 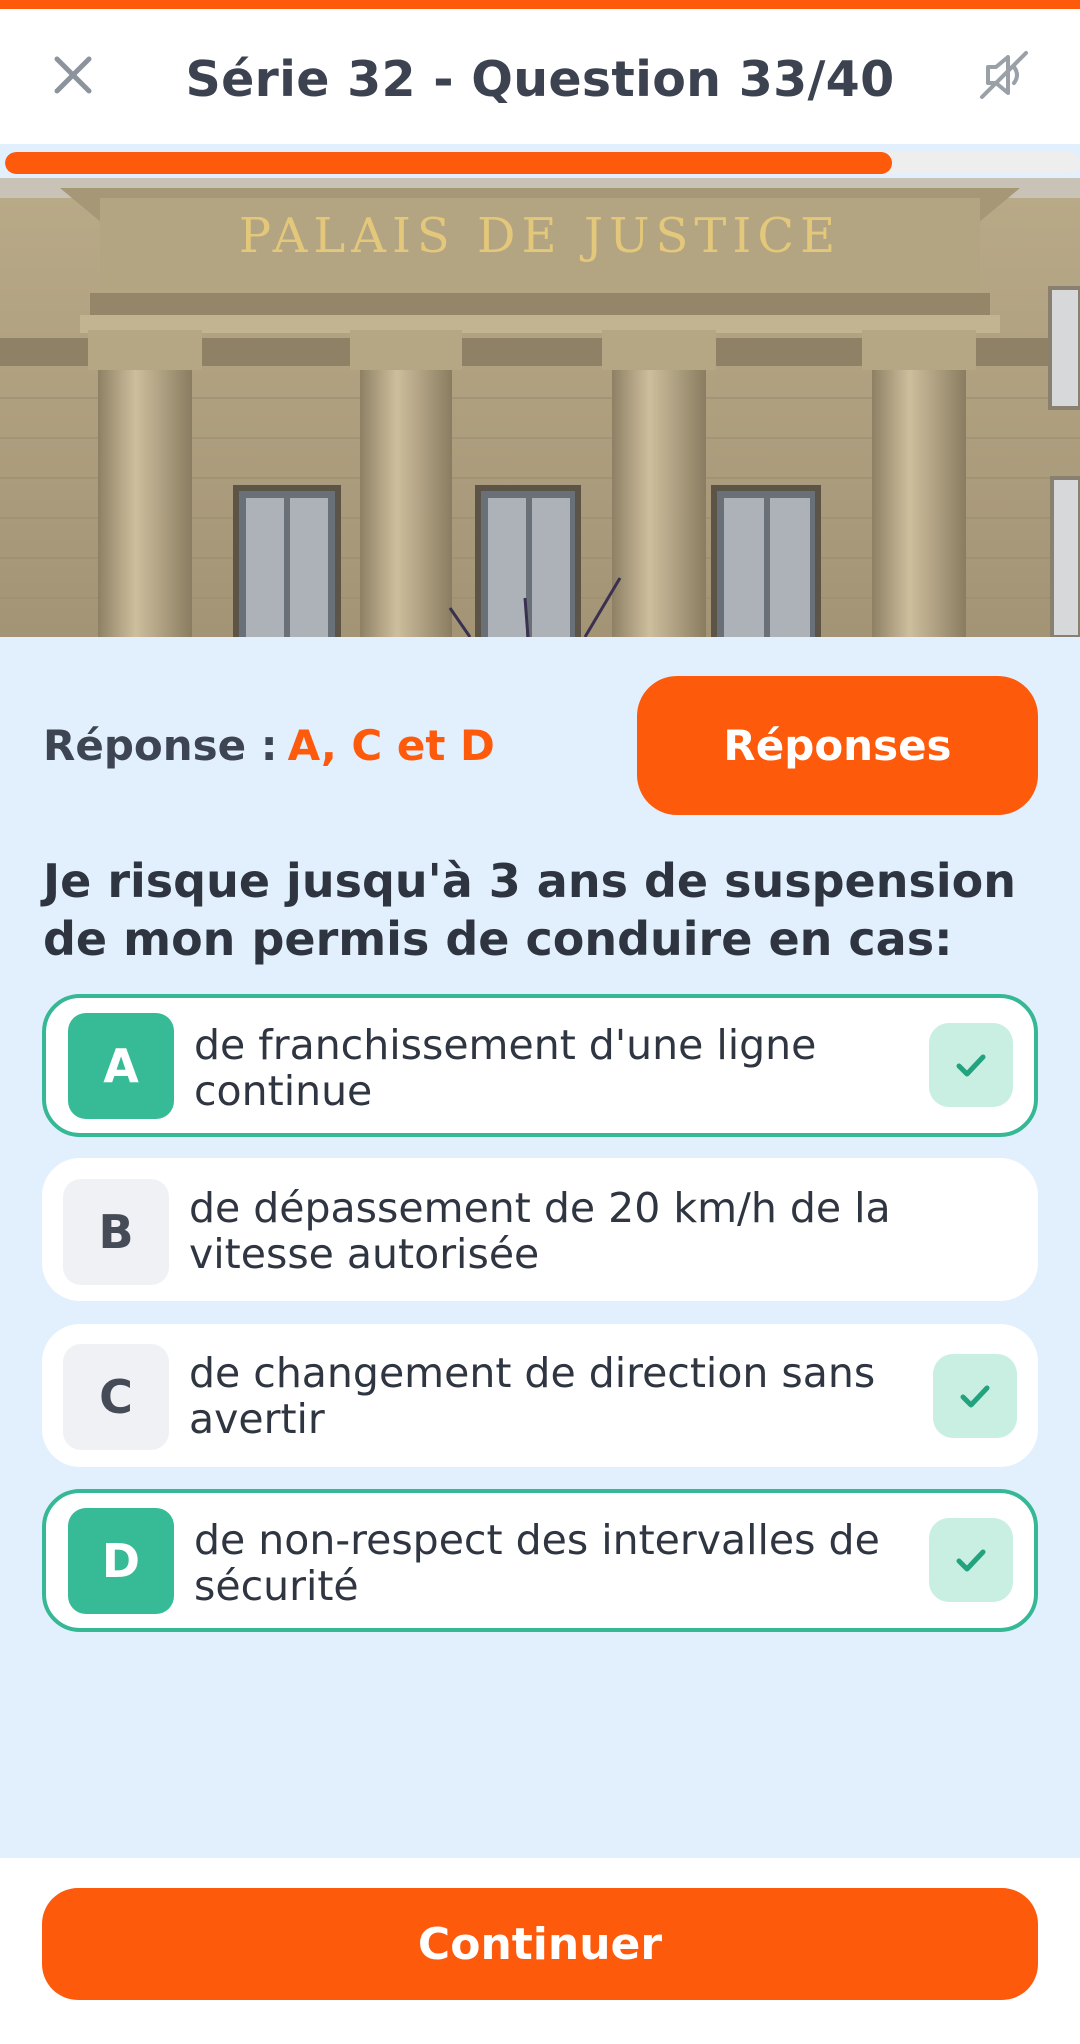 What do you see at coordinates (540, 236) in the screenshot?
I see `inscription-text: PALAIS DE JUSTICE` at bounding box center [540, 236].